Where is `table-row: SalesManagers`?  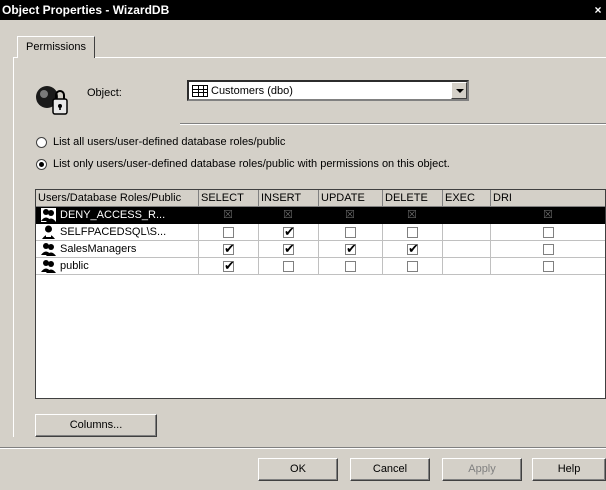 table-row: SalesManagers is located at coordinates (320, 249).